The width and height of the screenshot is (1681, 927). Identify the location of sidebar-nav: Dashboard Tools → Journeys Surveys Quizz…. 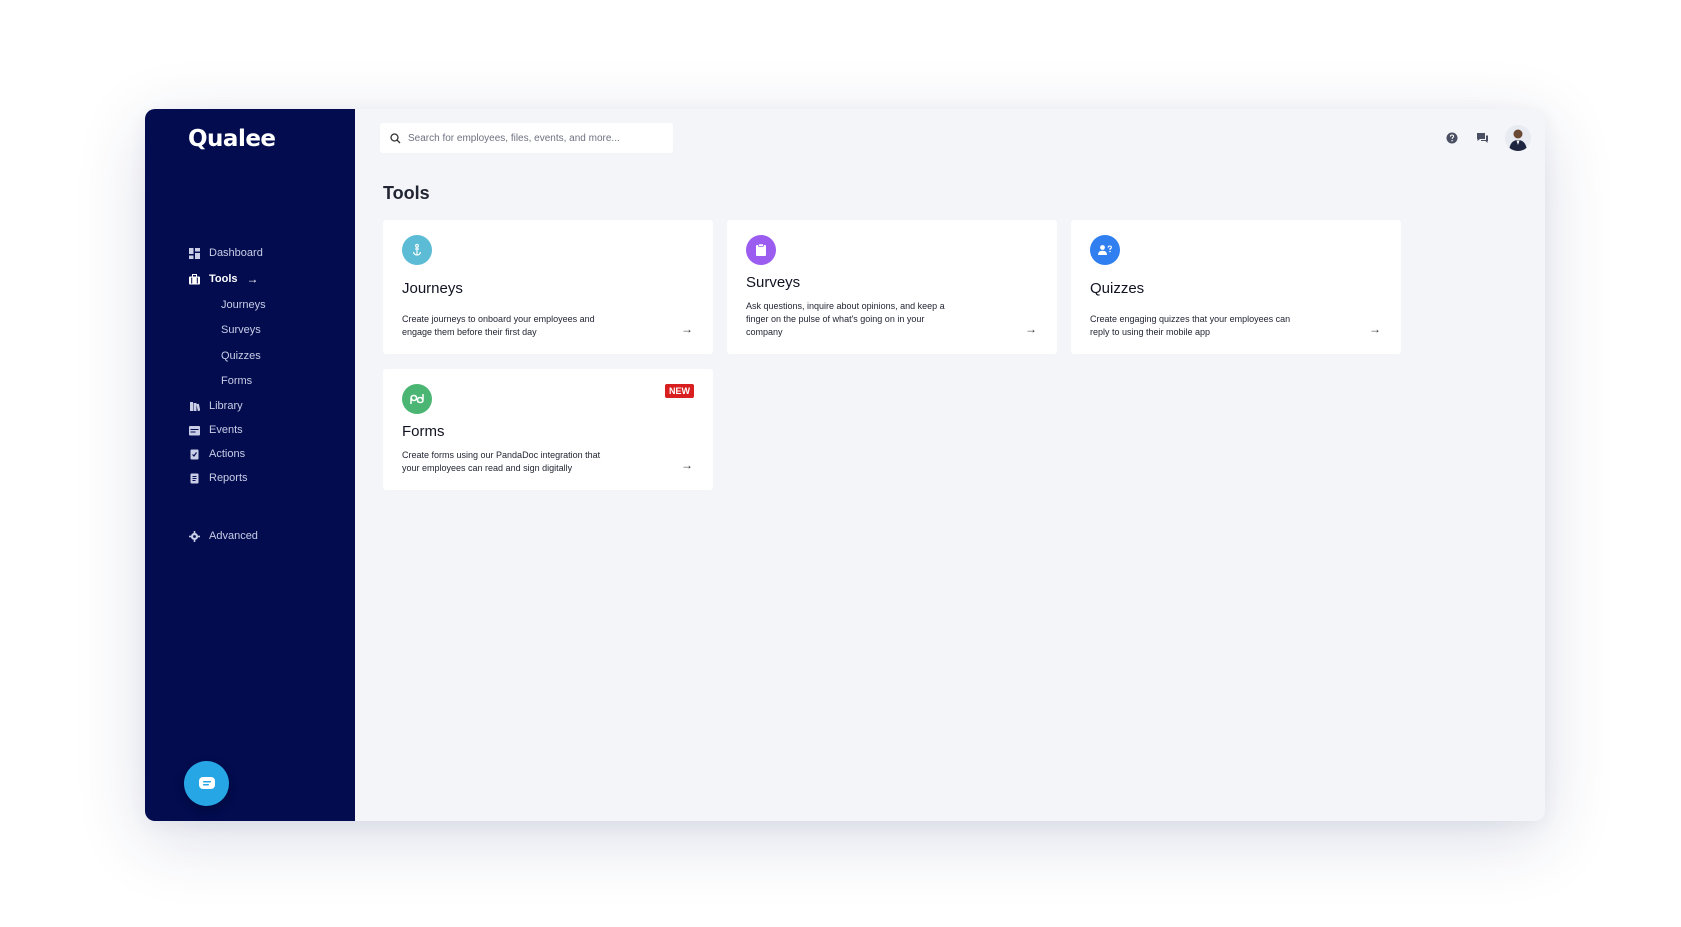
(268, 365).